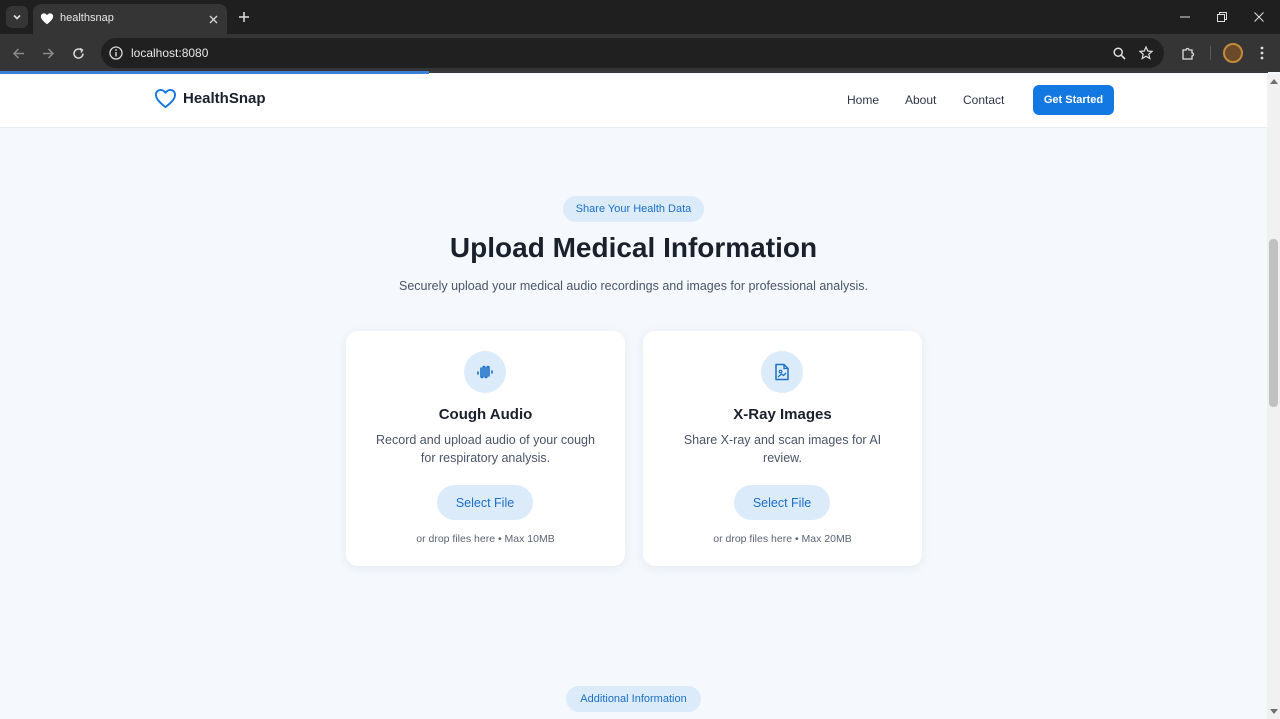 This screenshot has width=1280, height=719. I want to click on card-upload-note: or drop files here • Max 20MB, so click(782, 539).